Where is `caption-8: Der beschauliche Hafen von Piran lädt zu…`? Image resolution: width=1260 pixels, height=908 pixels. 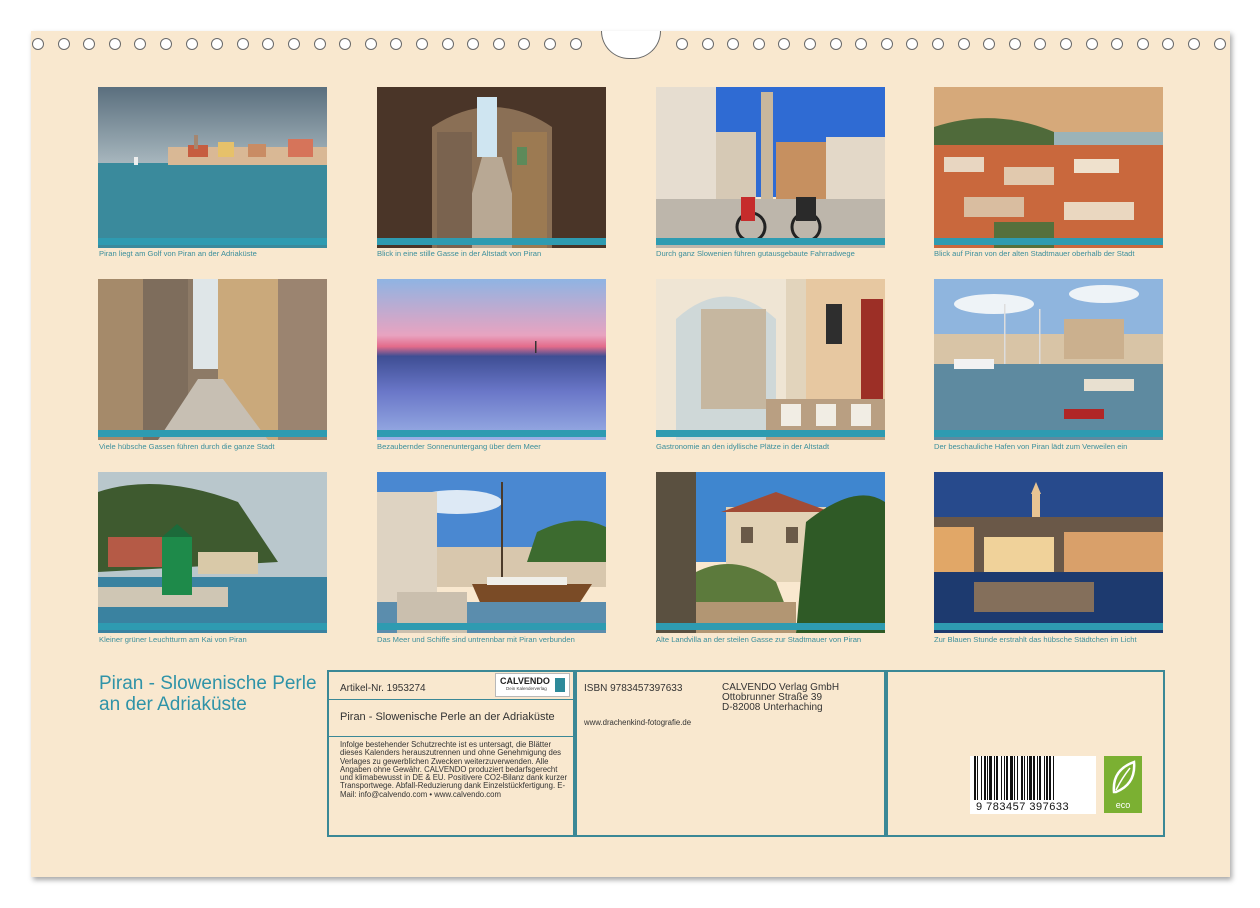 caption-8: Der beschauliche Hafen von Piran lädt zu… is located at coordinates (1031, 446).